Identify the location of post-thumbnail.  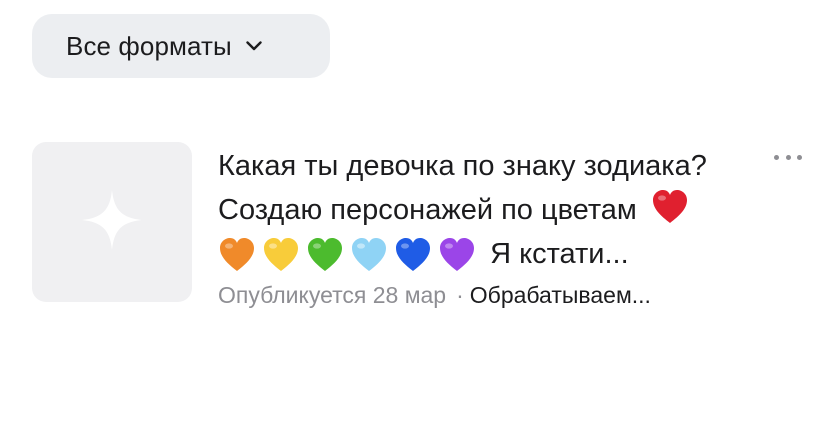
(112, 222).